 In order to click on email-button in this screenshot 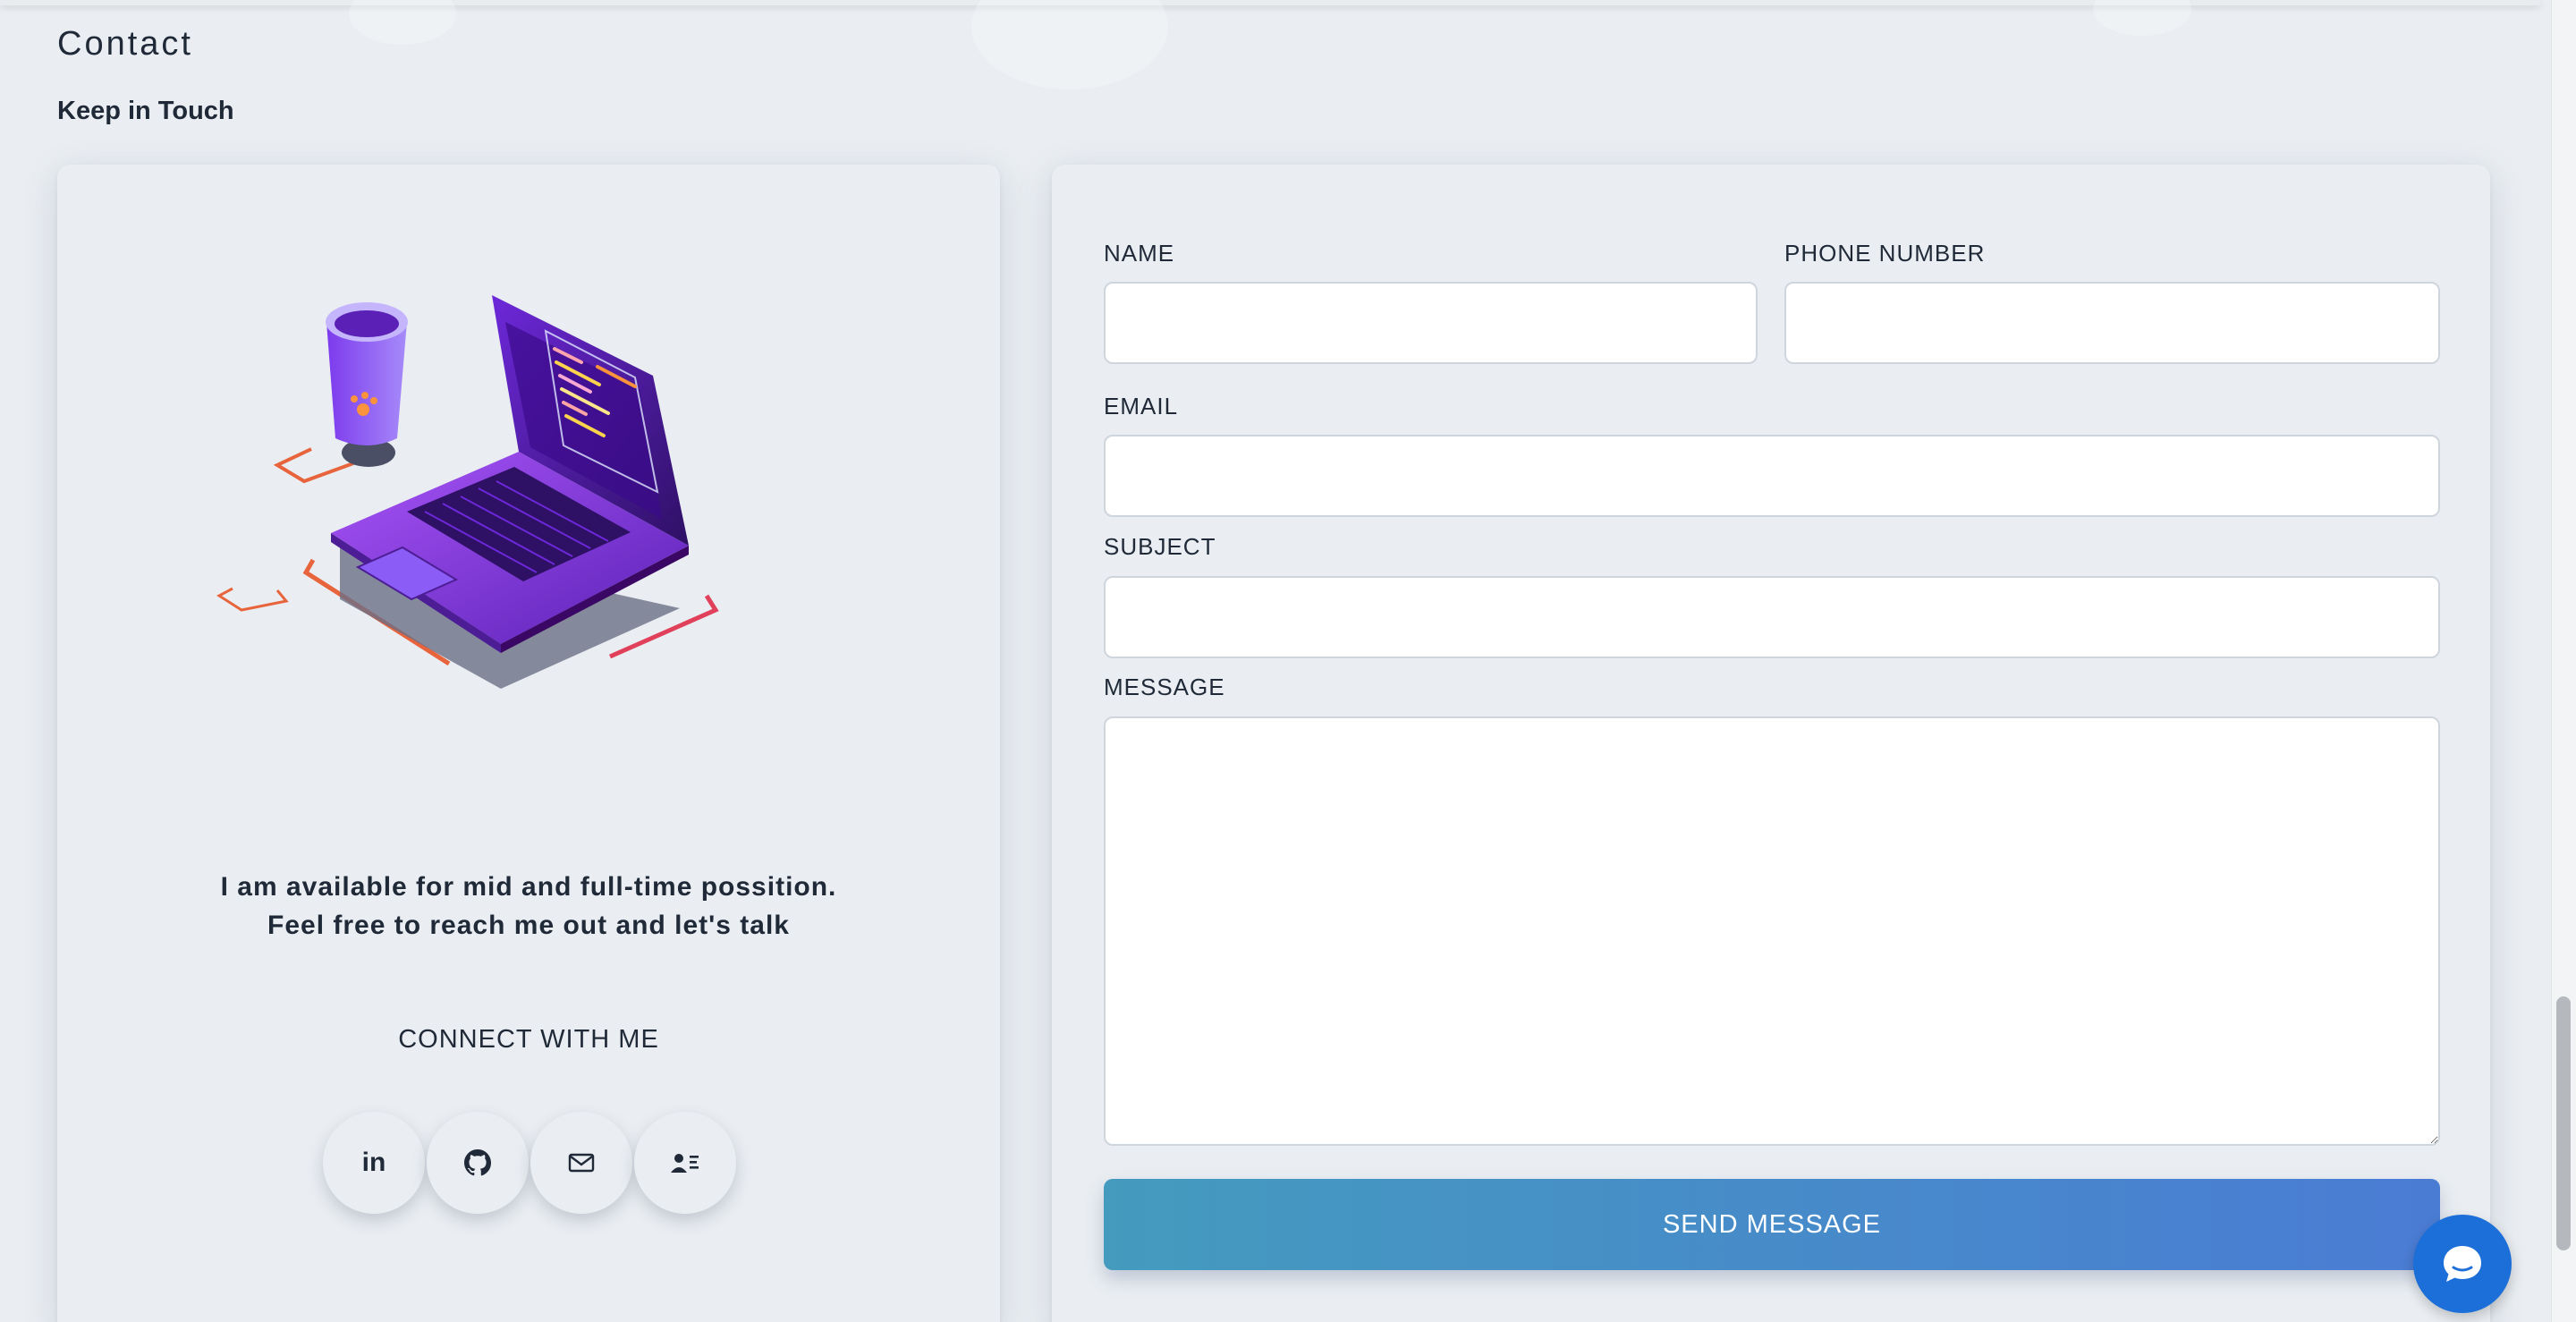, I will do `click(581, 1163)`.